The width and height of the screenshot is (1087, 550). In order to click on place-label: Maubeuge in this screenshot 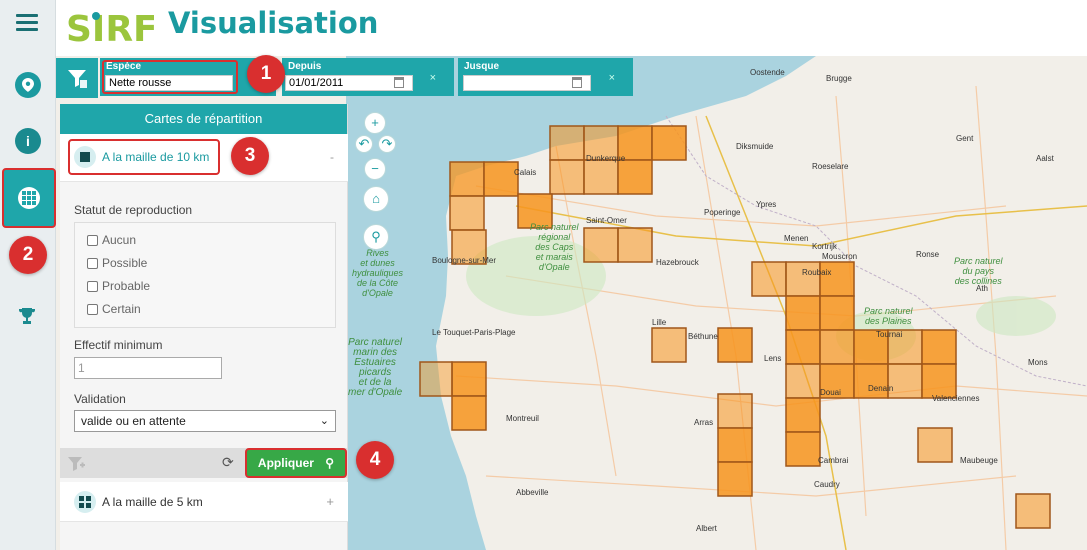, I will do `click(979, 460)`.